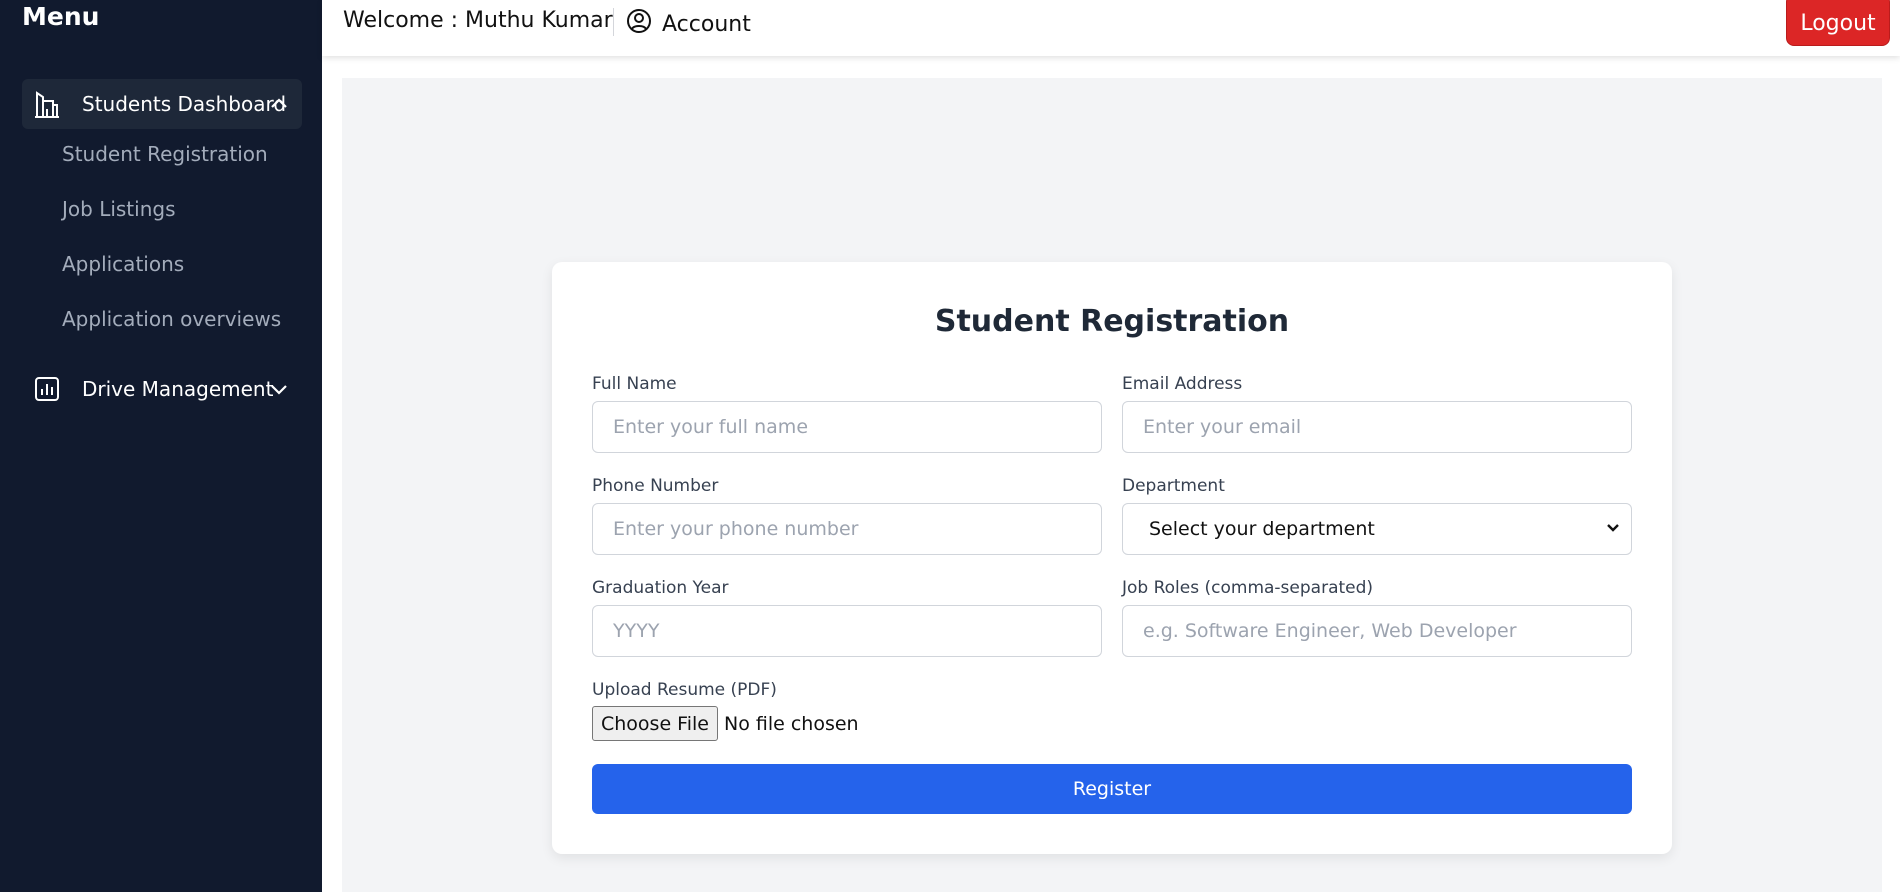 The height and width of the screenshot is (892, 1900). Describe the element at coordinates (847, 529) in the screenshot. I see `phone-input` at that location.